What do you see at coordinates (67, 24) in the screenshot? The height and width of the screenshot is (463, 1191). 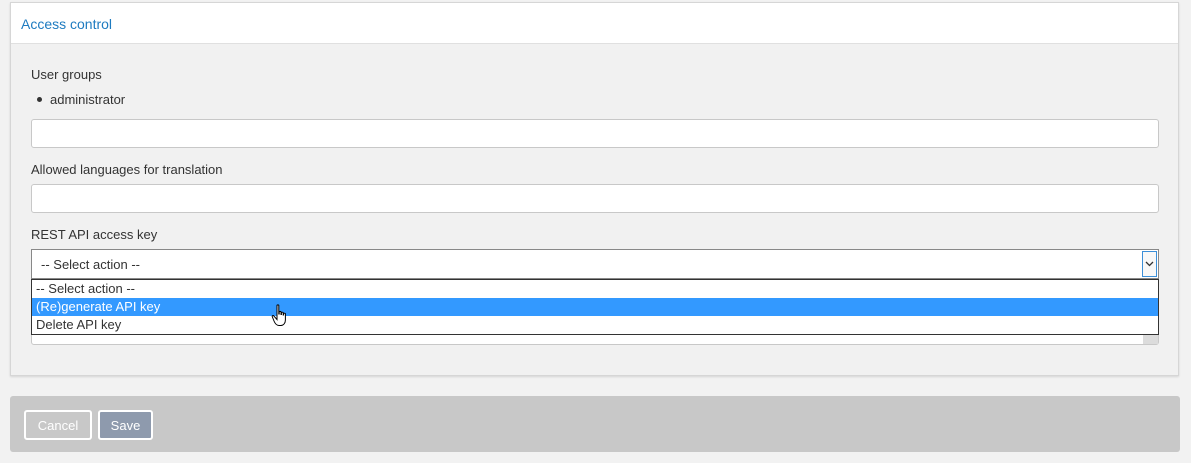 I see `panel-title: Access control` at bounding box center [67, 24].